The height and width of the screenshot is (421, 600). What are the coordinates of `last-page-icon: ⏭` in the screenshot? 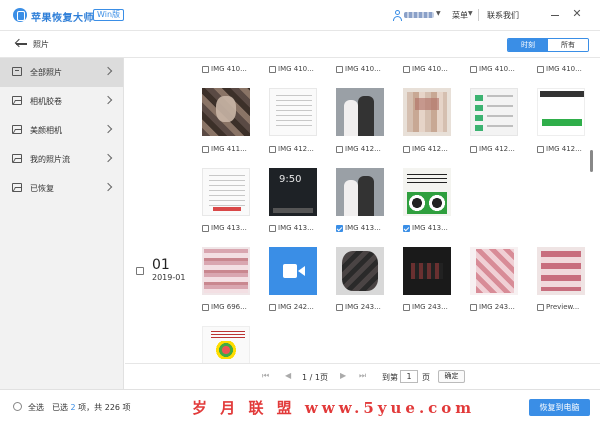 It's located at (362, 376).